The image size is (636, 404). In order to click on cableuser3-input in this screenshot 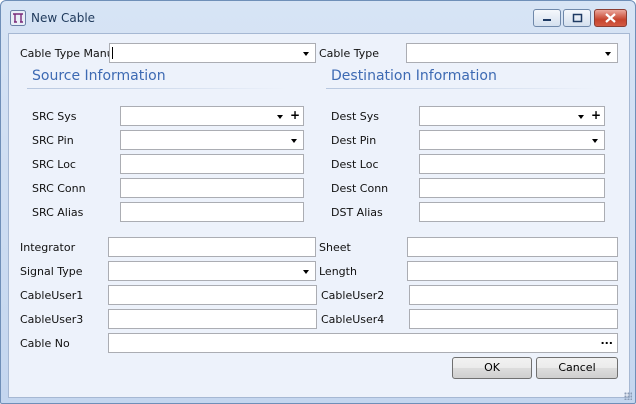, I will do `click(212, 319)`.